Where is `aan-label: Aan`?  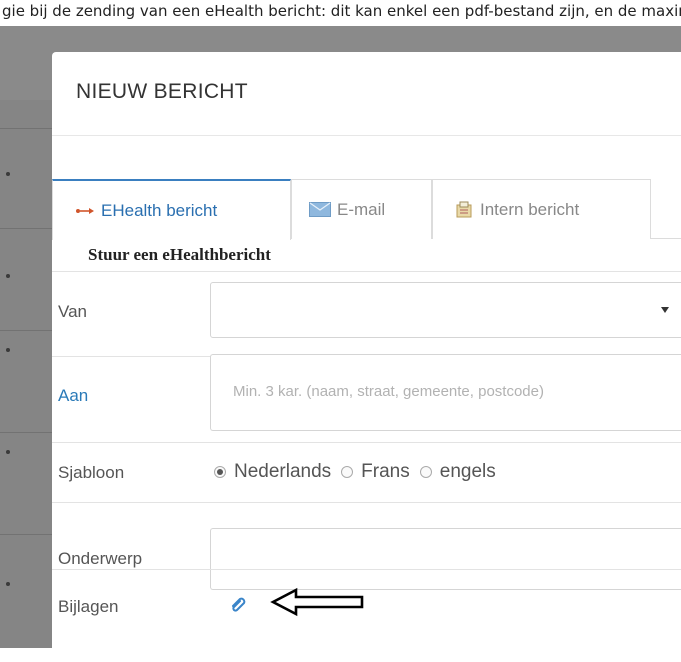 aan-label: Aan is located at coordinates (73, 396).